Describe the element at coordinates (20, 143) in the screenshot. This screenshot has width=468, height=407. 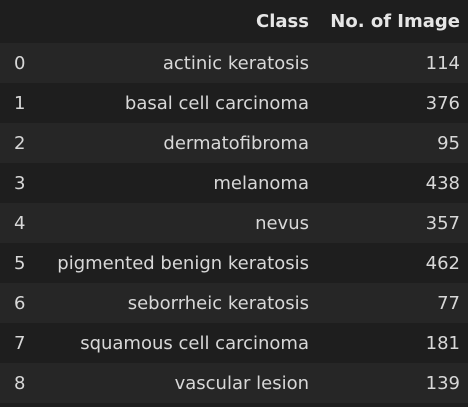
I see `row-index: 2` at that location.